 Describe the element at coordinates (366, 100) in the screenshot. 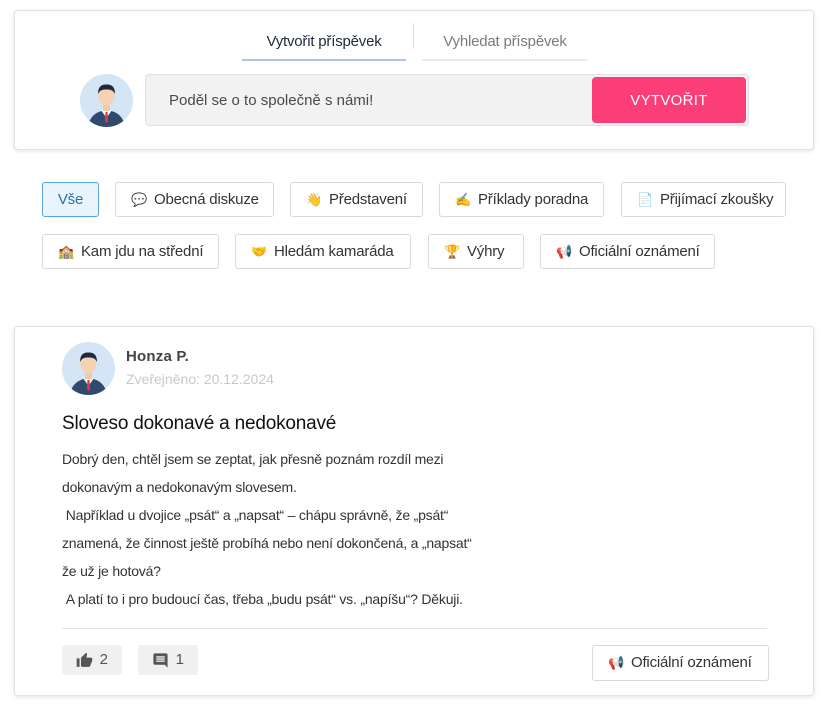

I see `post-input` at that location.